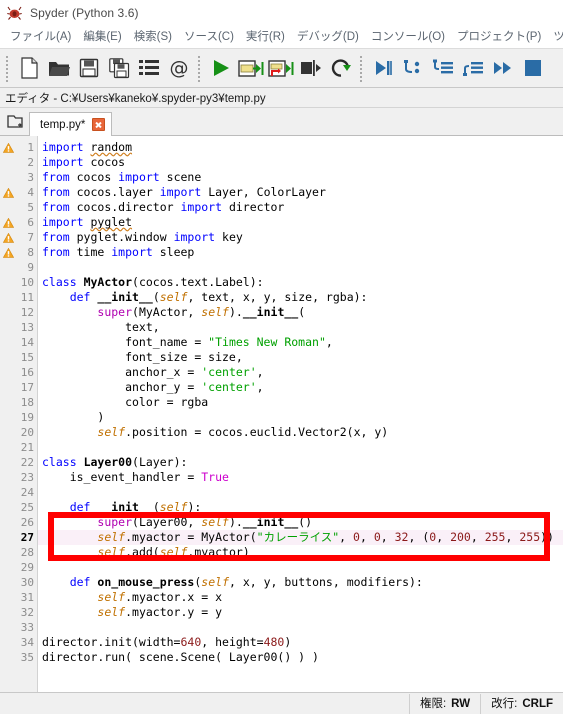  What do you see at coordinates (27, 492) in the screenshot?
I see `line-number: 24` at bounding box center [27, 492].